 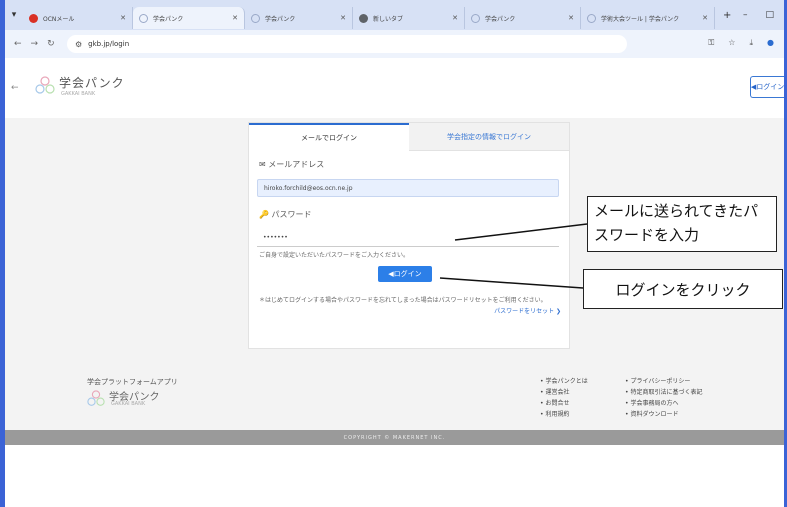 I want to click on tab-society-login: 学会指定の情報でログイン, so click(x=489, y=137).